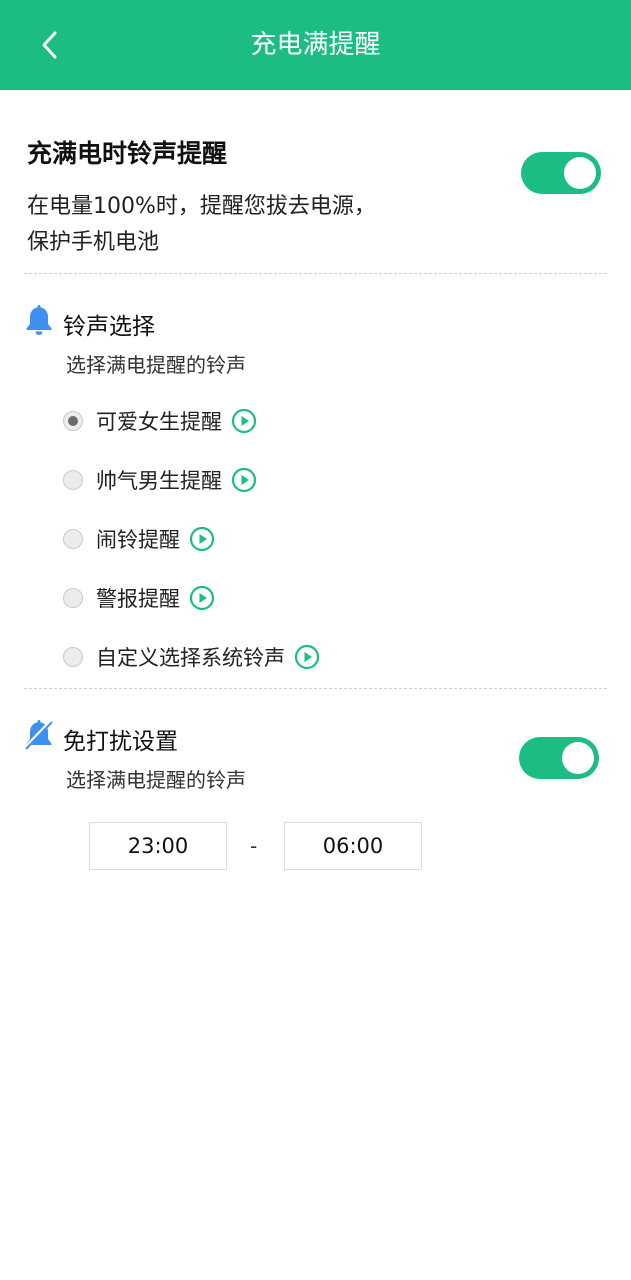  I want to click on ringtone-section-subtitle: 选择满电提醒的铃声, so click(156, 365).